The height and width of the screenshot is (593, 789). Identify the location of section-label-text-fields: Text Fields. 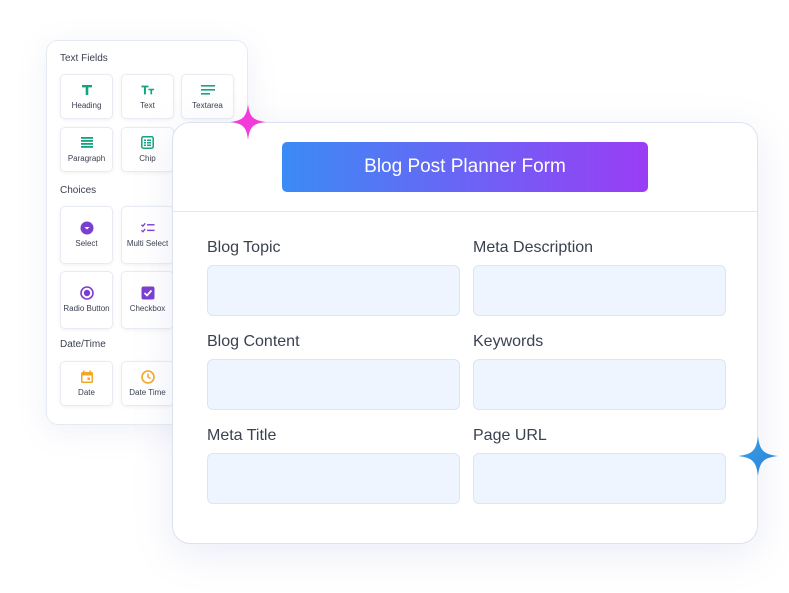
(84, 58).